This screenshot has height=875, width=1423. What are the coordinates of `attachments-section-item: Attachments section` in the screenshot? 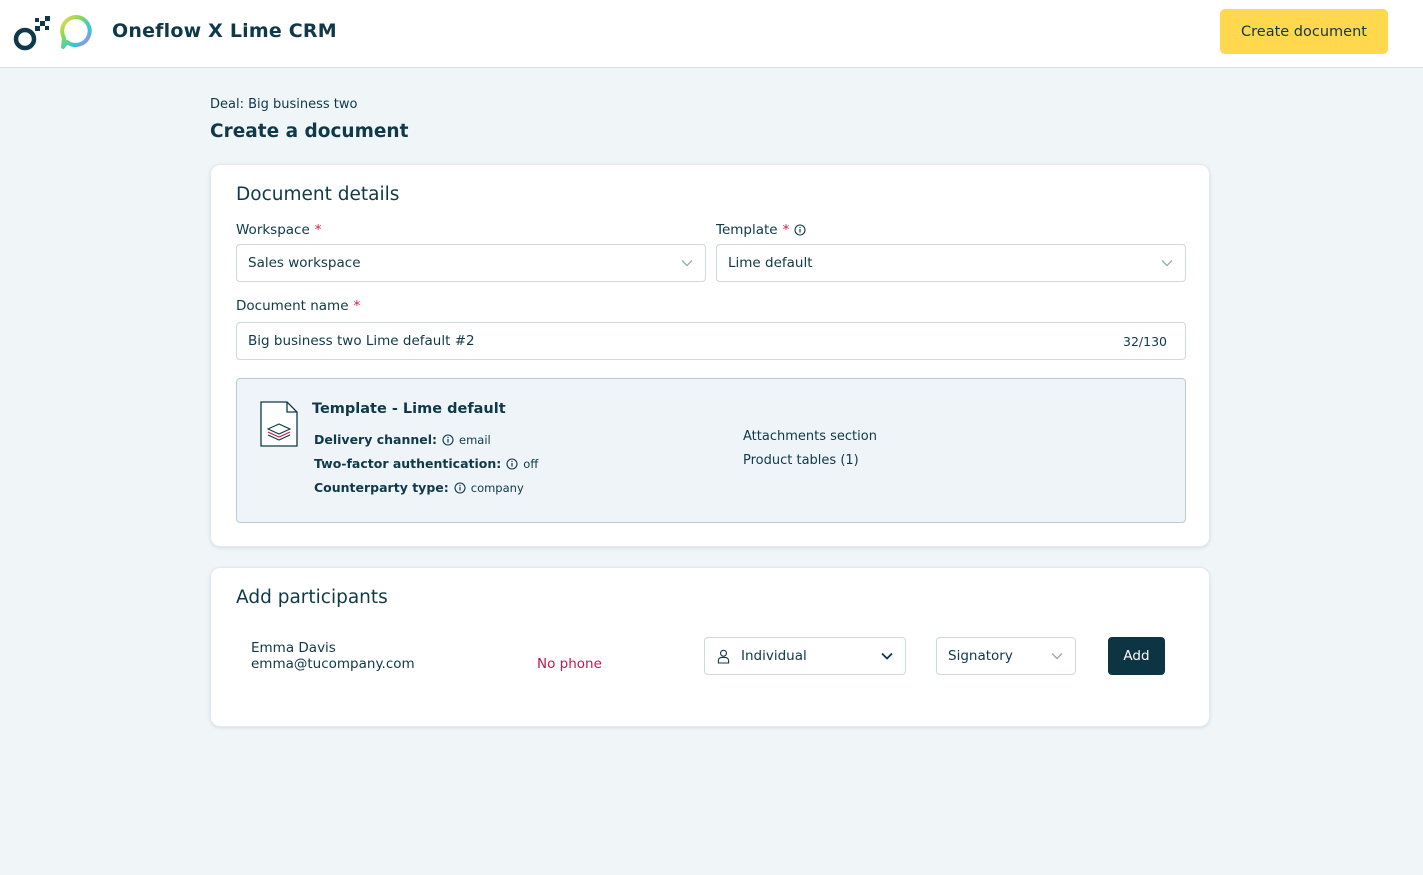 It's located at (810, 436).